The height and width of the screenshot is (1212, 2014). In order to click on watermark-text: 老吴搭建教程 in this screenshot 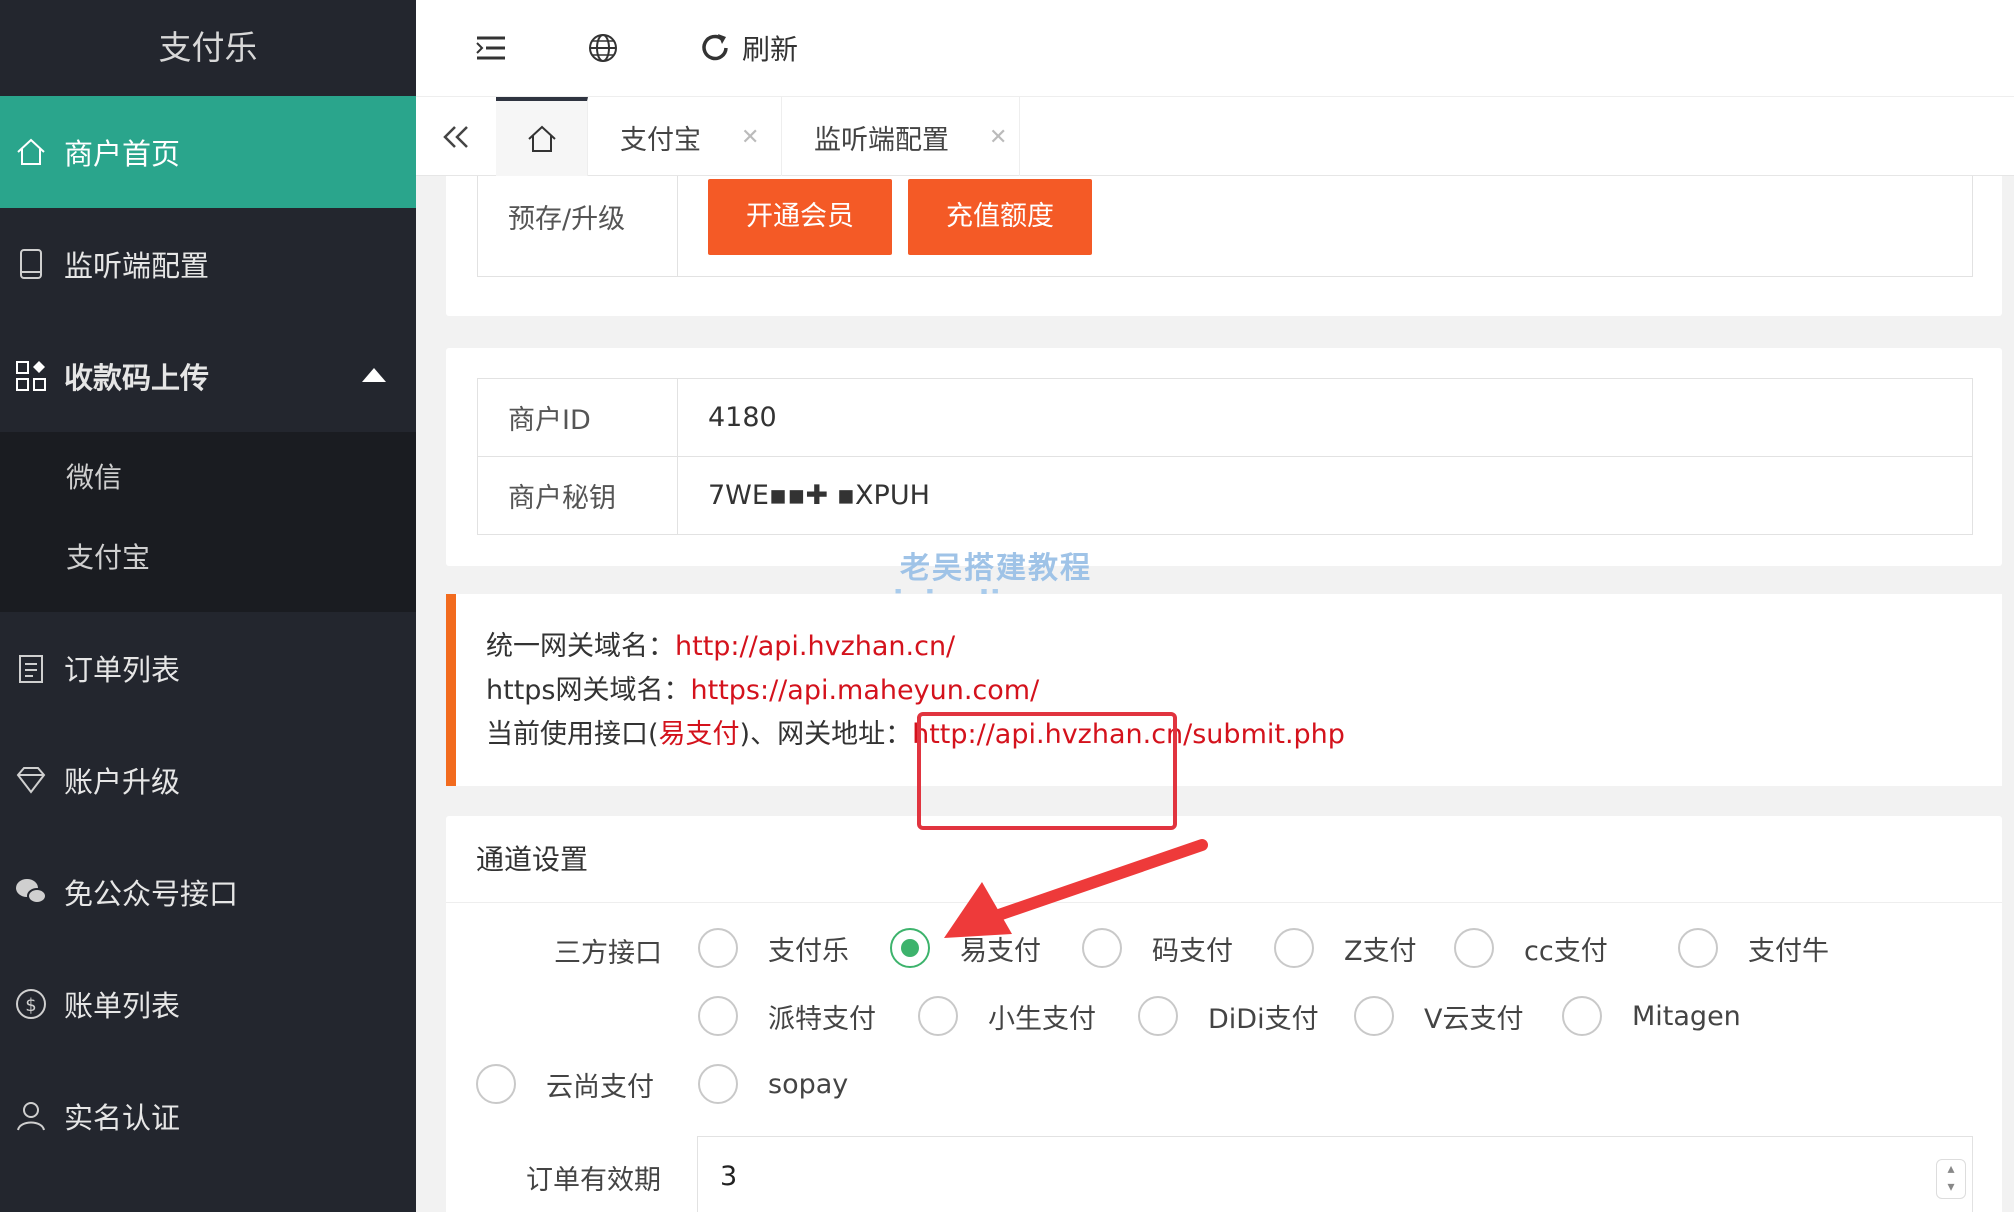, I will do `click(996, 568)`.